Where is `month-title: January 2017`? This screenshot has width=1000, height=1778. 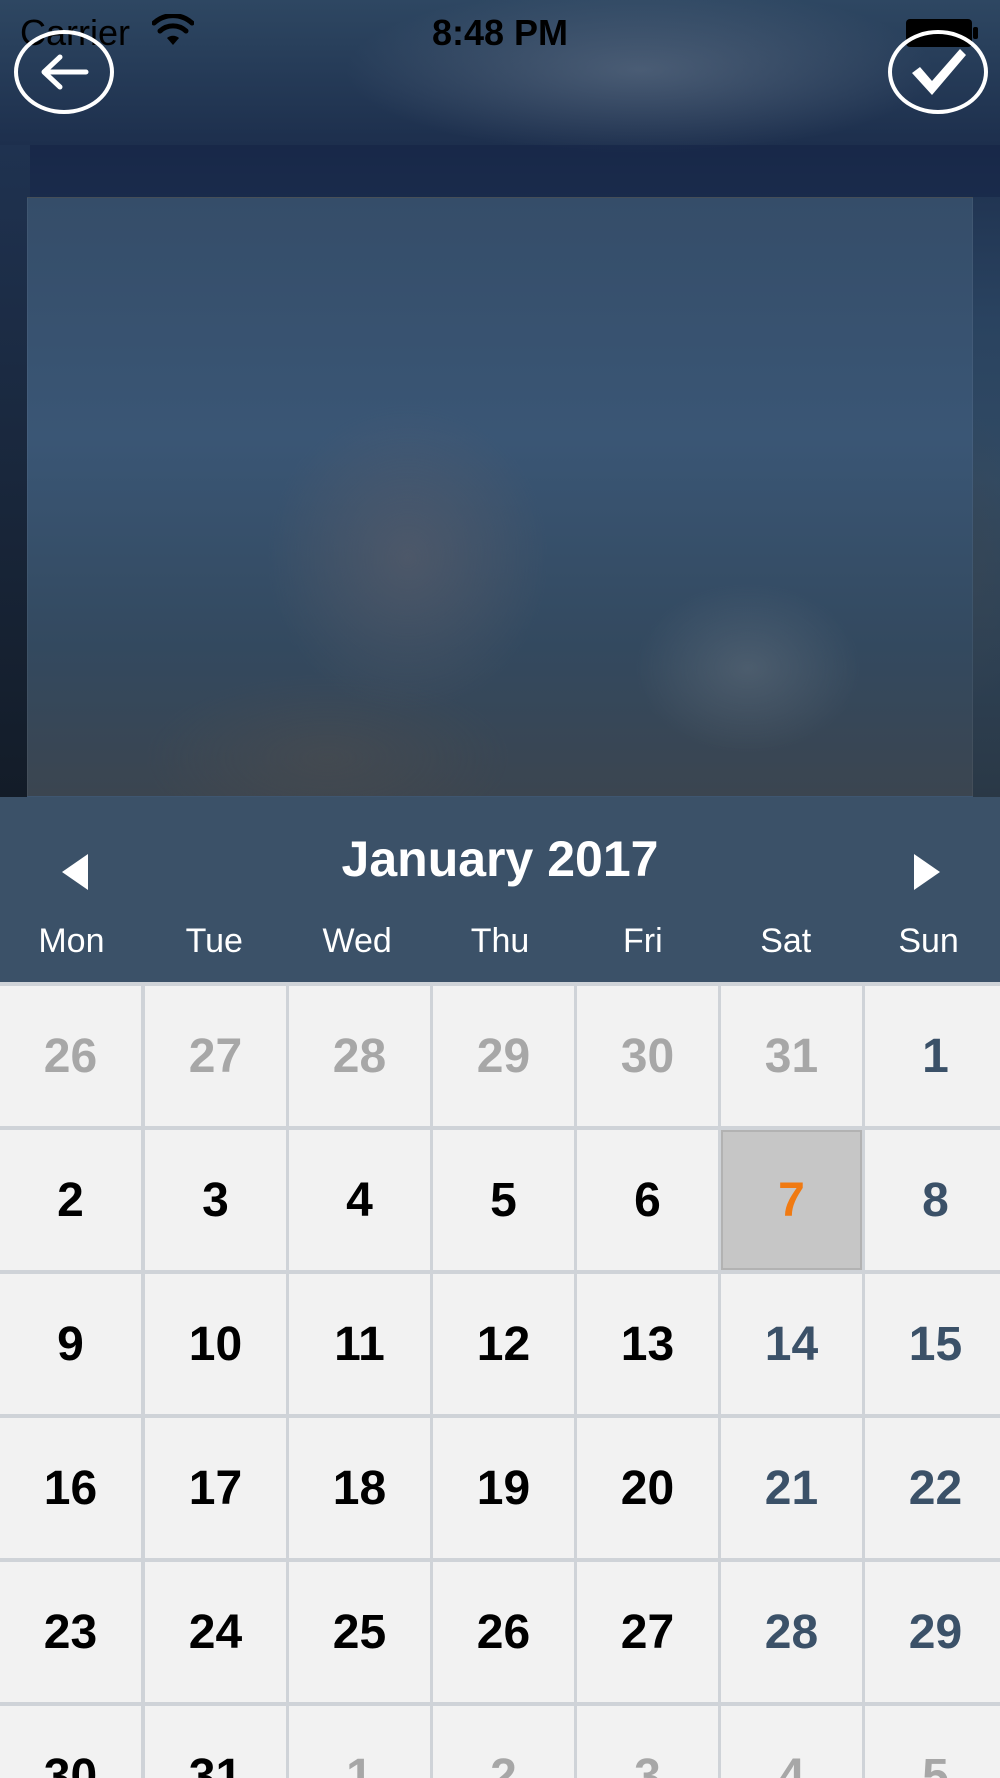
month-title: January 2017 is located at coordinates (500, 859).